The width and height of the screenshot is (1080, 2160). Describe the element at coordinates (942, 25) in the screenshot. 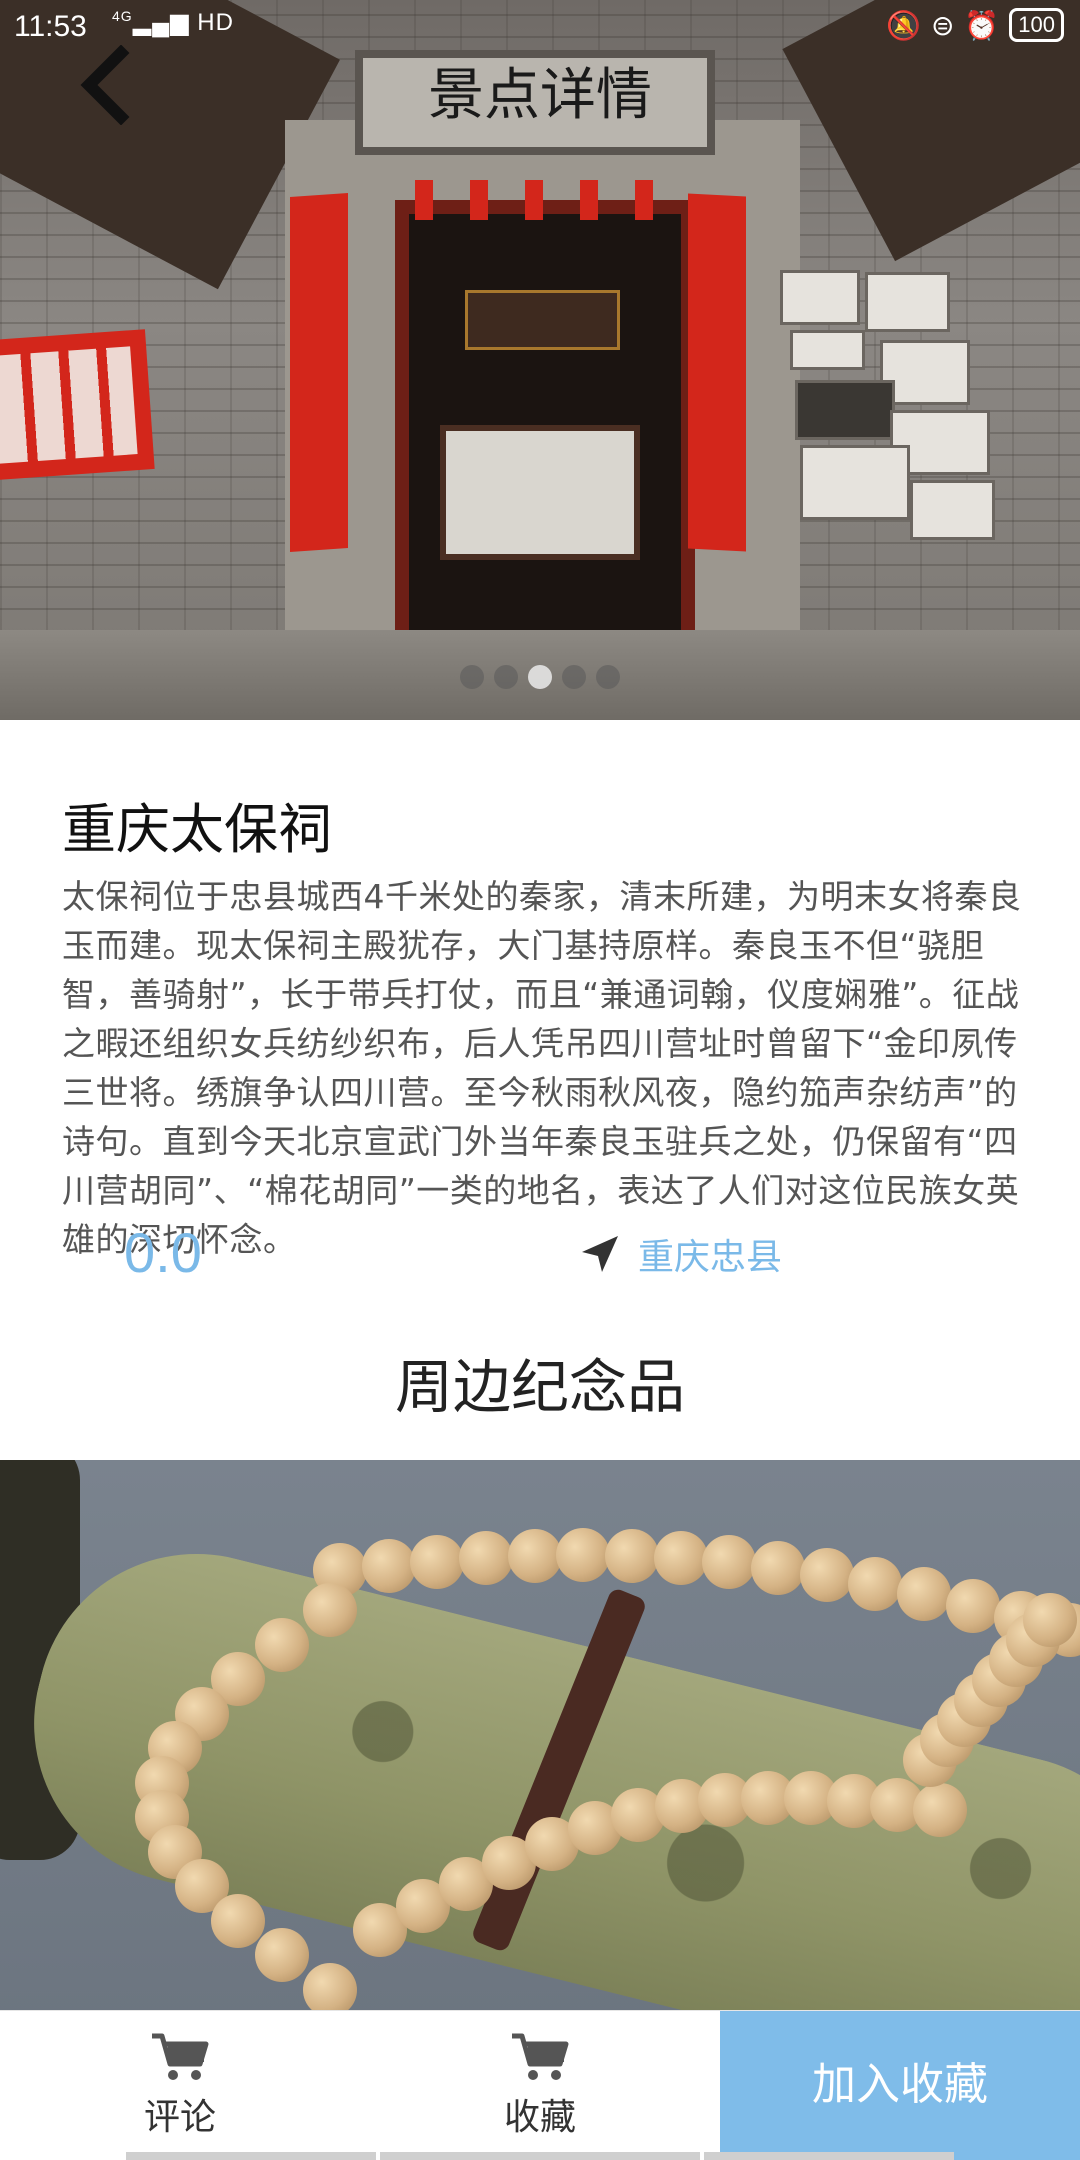

I see `lock-icon: ⊜` at that location.